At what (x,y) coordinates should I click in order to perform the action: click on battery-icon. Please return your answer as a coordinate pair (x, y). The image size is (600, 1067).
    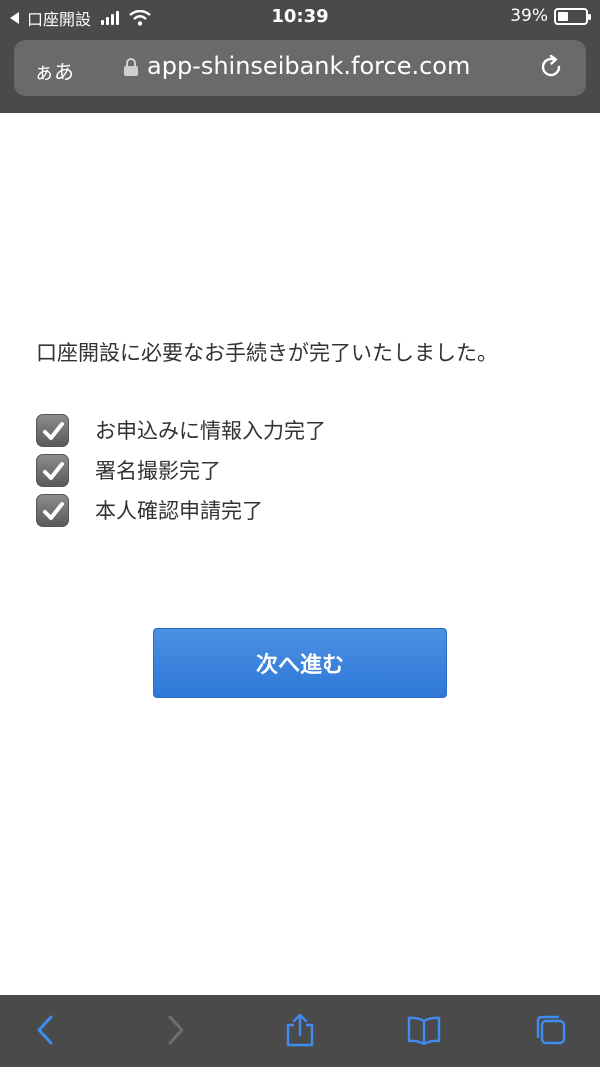
    Looking at the image, I should click on (572, 16).